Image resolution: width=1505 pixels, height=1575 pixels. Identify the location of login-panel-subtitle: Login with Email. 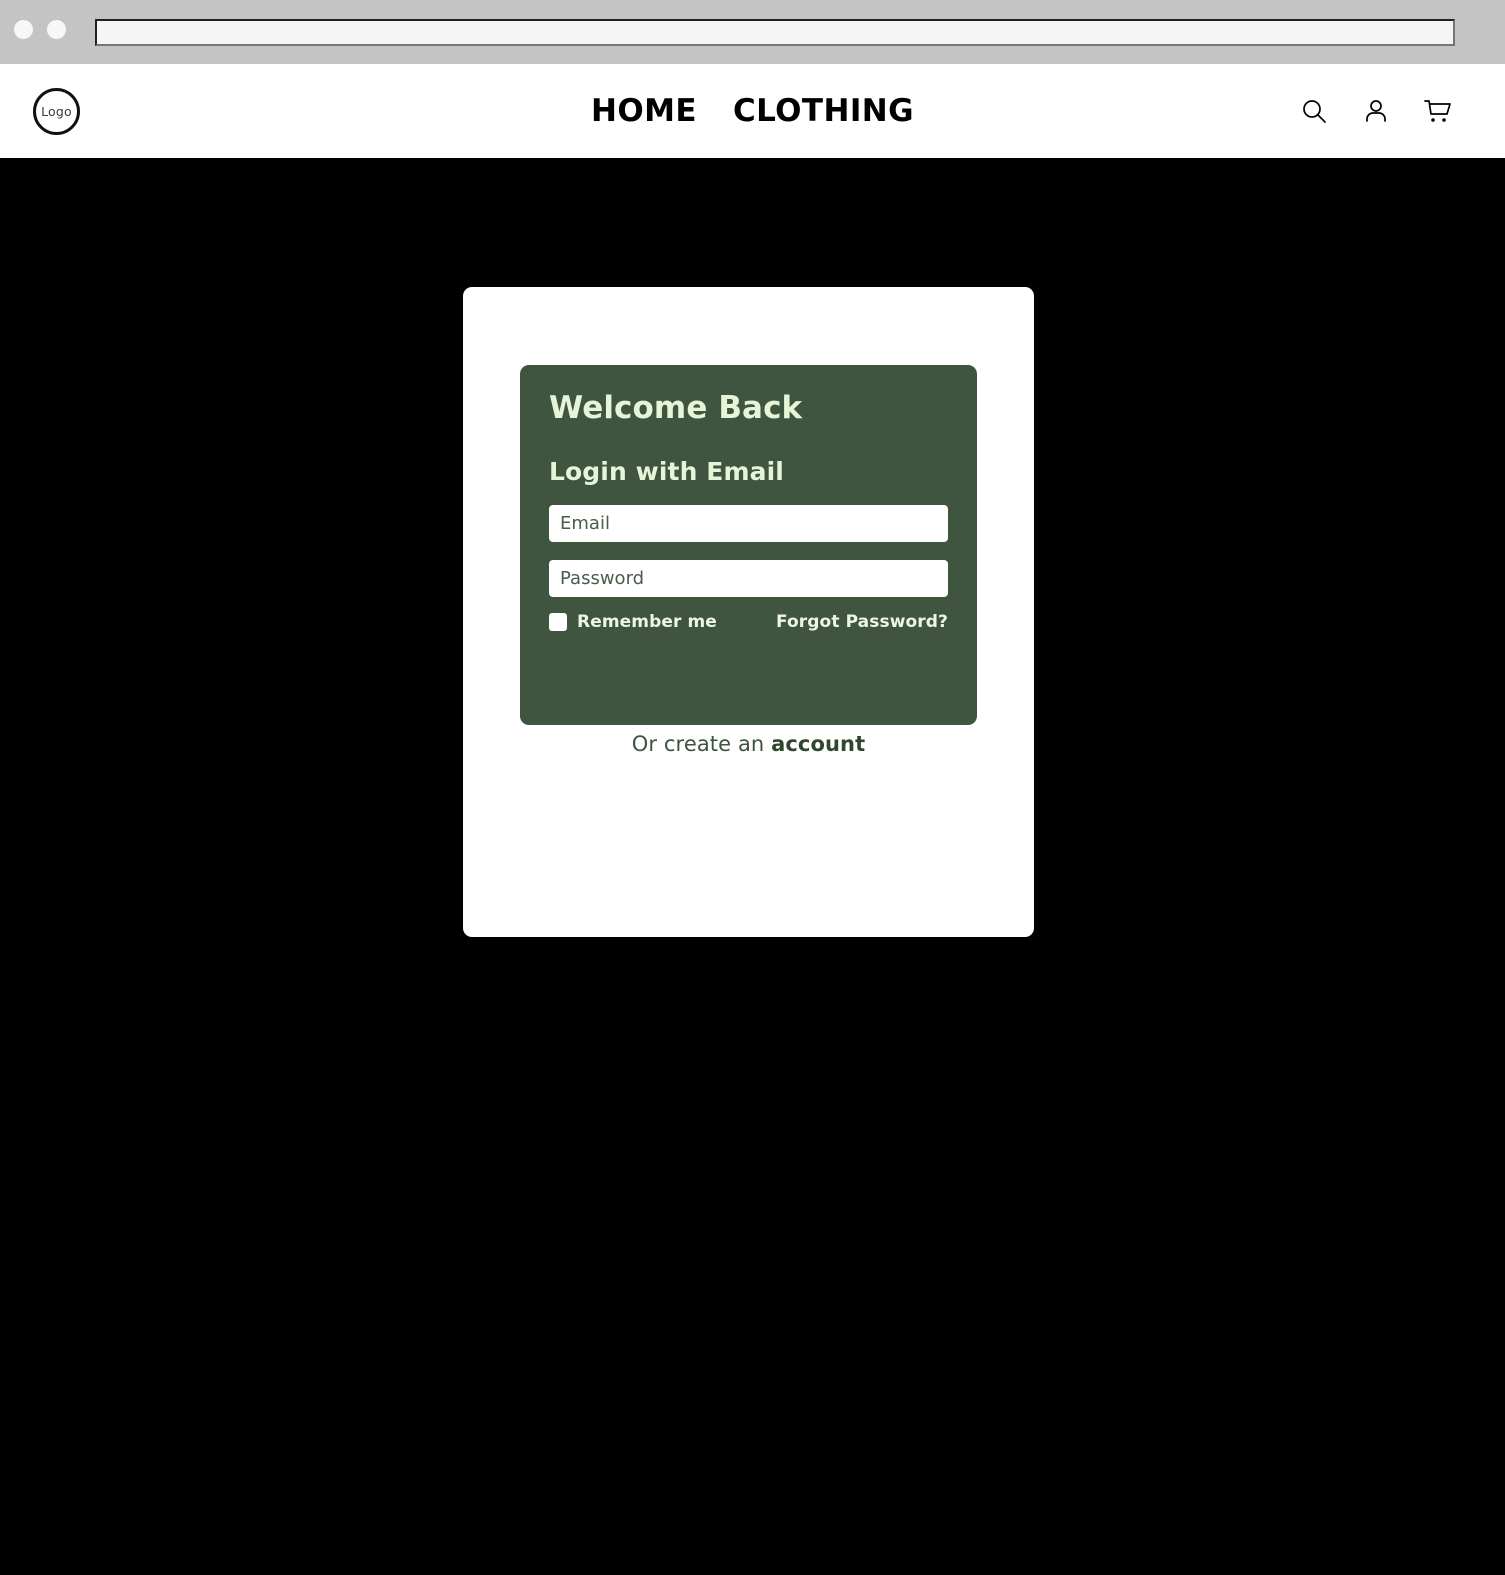
(666, 472).